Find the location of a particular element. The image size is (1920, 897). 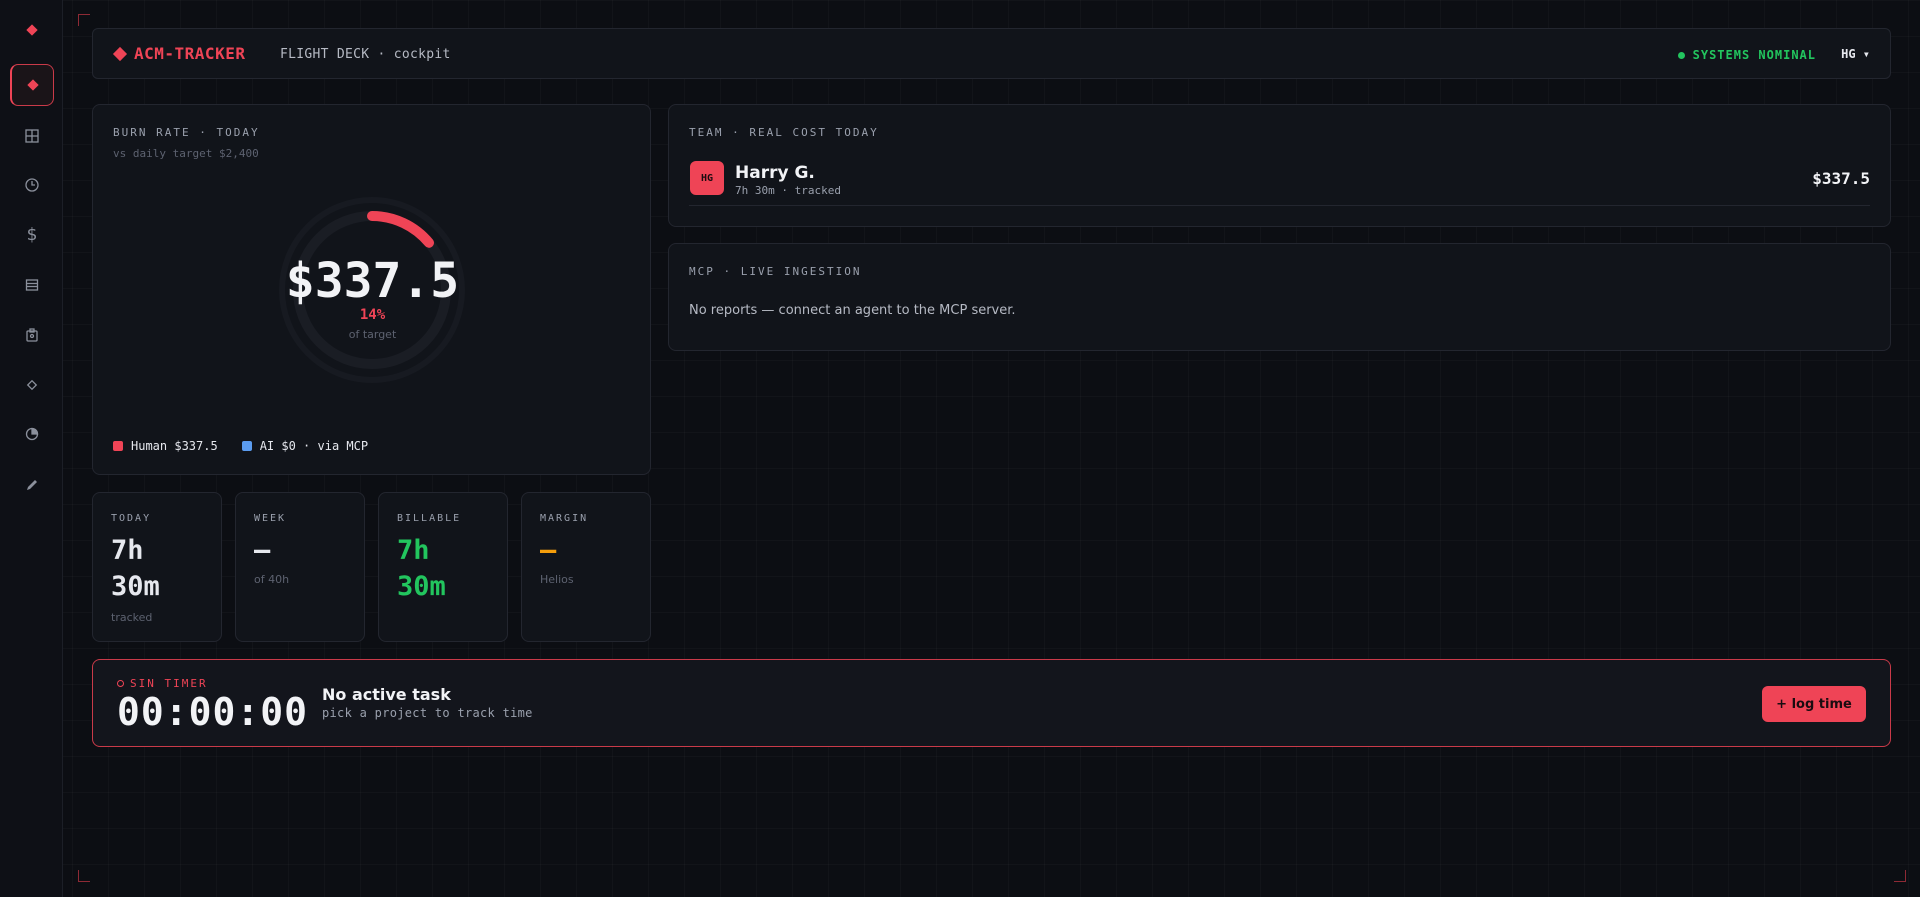

stat-billable: BILLABLE 7h 30m is located at coordinates (443, 567).